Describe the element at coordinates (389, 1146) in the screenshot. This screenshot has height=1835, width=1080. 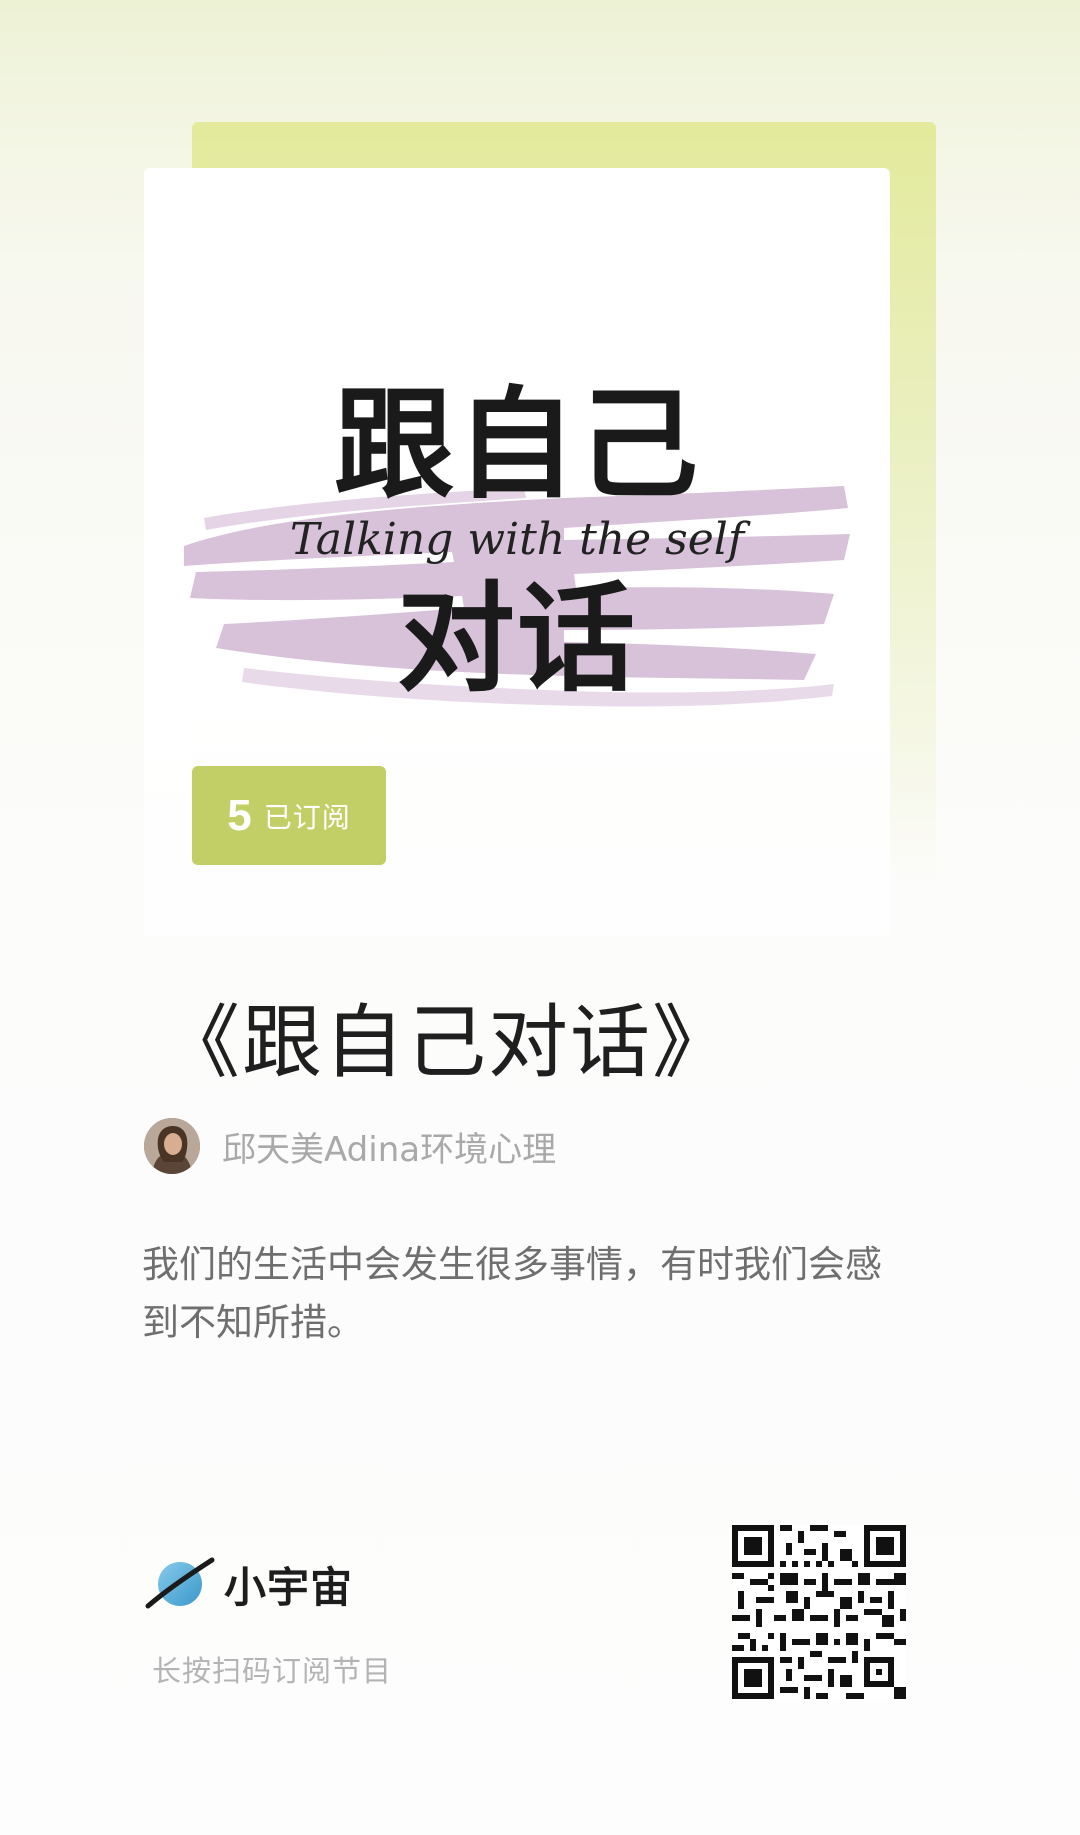
I see `author-name: 邱天美Adina环境心理` at that location.